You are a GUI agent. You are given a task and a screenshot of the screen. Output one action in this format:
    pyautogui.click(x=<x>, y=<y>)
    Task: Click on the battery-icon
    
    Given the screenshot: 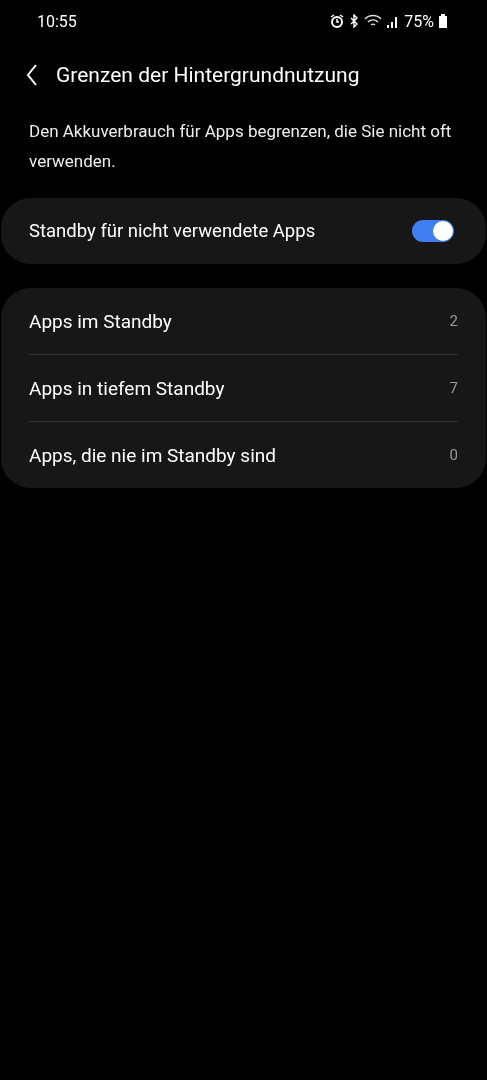 What is the action you would take?
    pyautogui.click(x=443, y=21)
    